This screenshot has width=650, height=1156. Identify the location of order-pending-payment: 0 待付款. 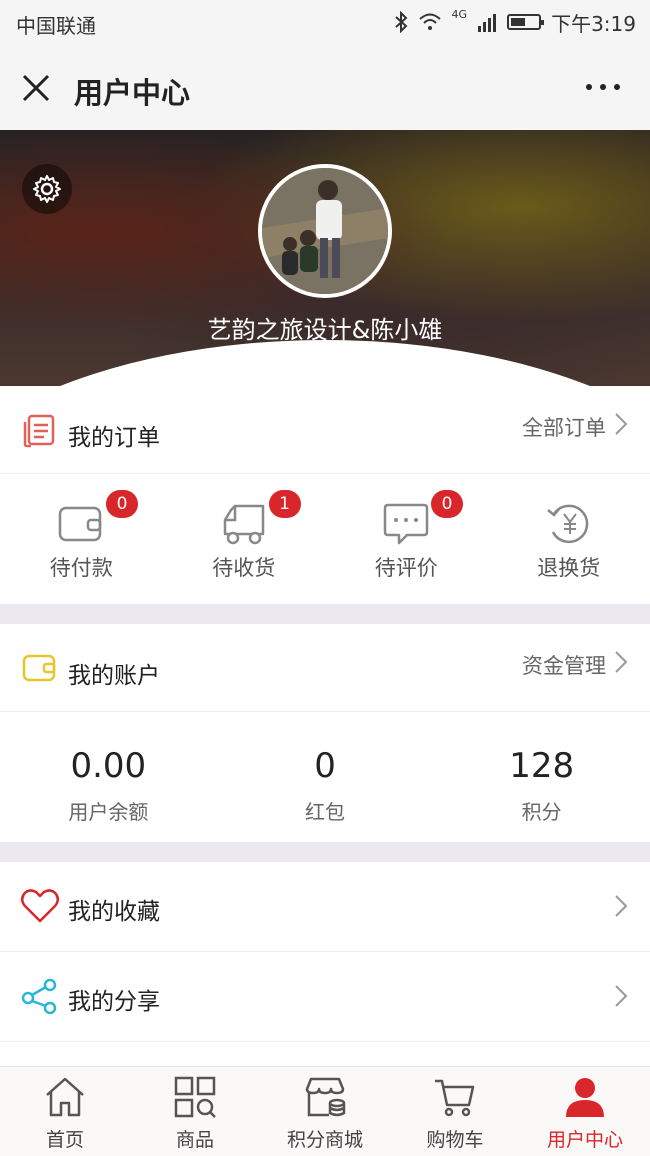
(81, 539).